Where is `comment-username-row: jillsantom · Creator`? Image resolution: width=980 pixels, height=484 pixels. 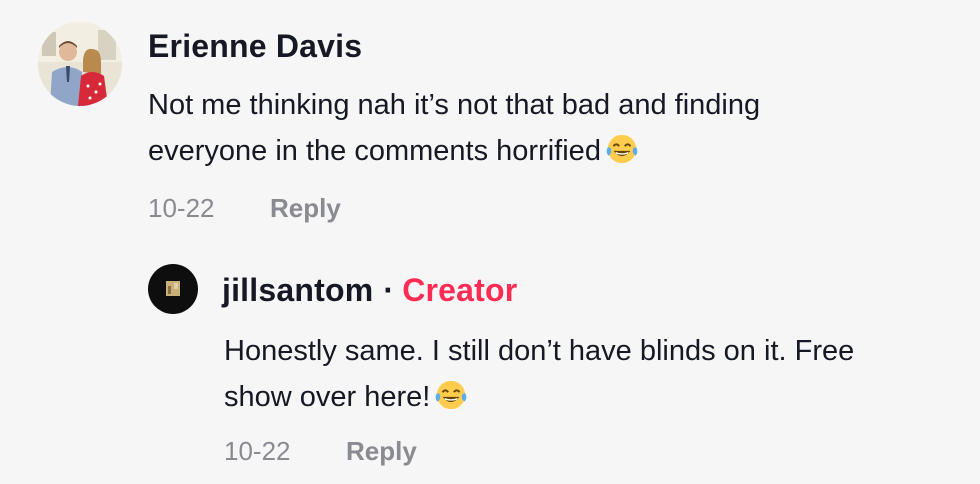
comment-username-row: jillsantom · Creator is located at coordinates (369, 290).